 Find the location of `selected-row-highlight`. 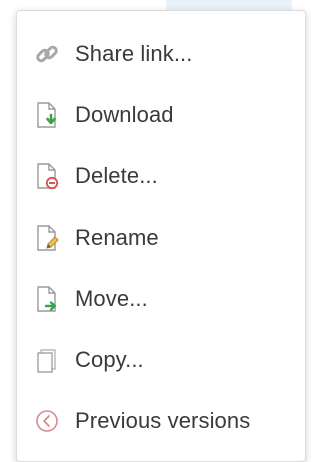

selected-row-highlight is located at coordinates (229, 5).